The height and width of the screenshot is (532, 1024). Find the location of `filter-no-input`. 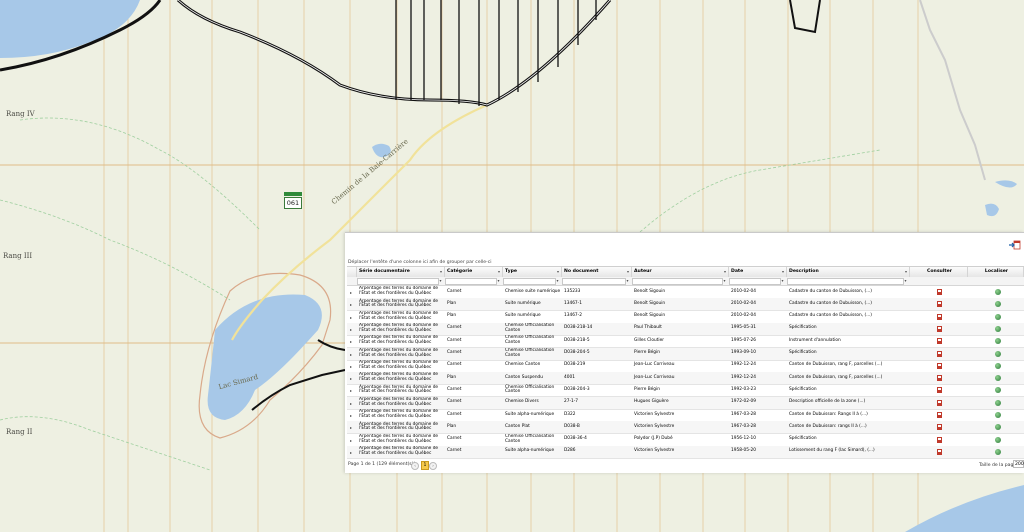

filter-no-input is located at coordinates (594, 281).